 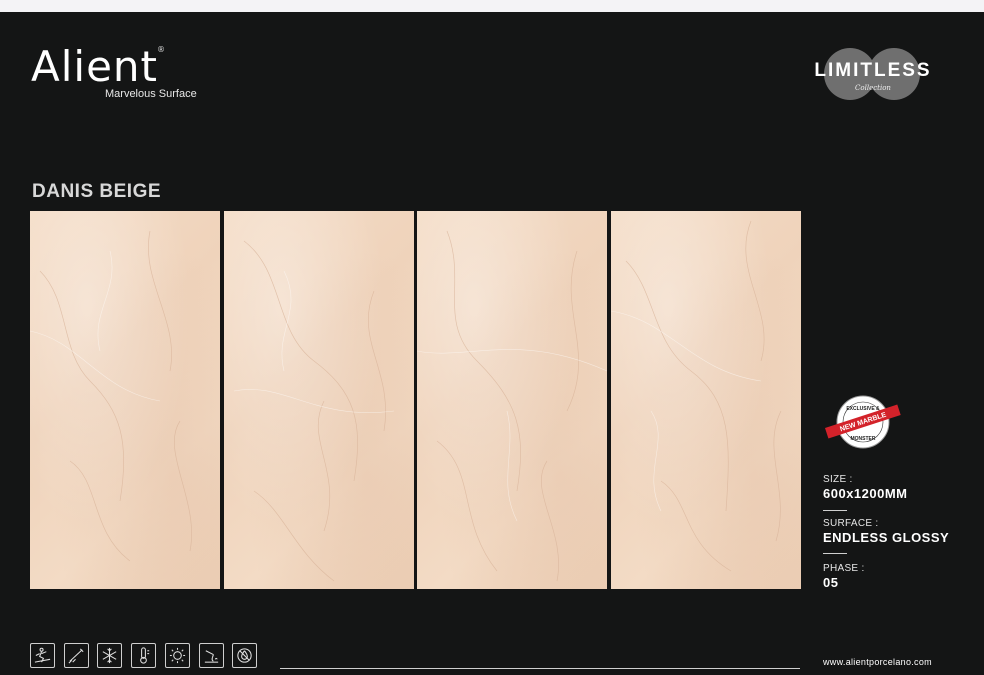 What do you see at coordinates (143, 655) in the screenshot?
I see `heat-resistant-icon` at bounding box center [143, 655].